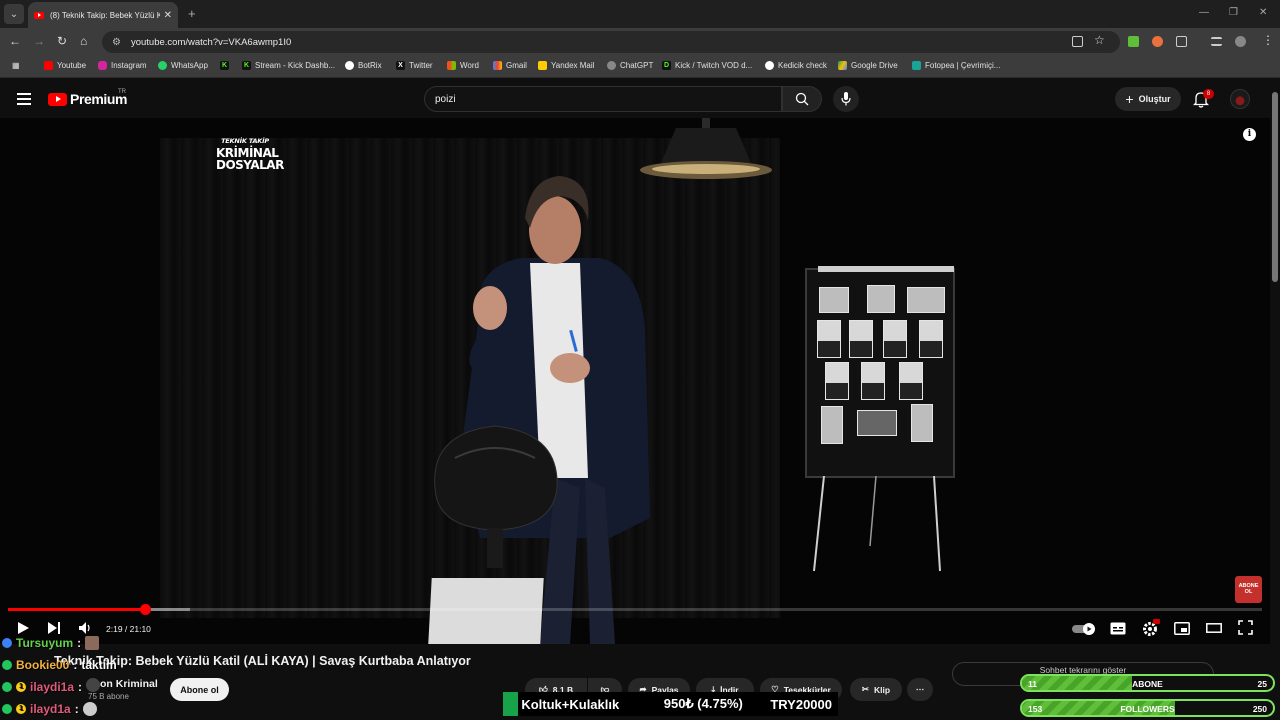  What do you see at coordinates (102, 65) in the screenshot?
I see `instagram-icon` at bounding box center [102, 65].